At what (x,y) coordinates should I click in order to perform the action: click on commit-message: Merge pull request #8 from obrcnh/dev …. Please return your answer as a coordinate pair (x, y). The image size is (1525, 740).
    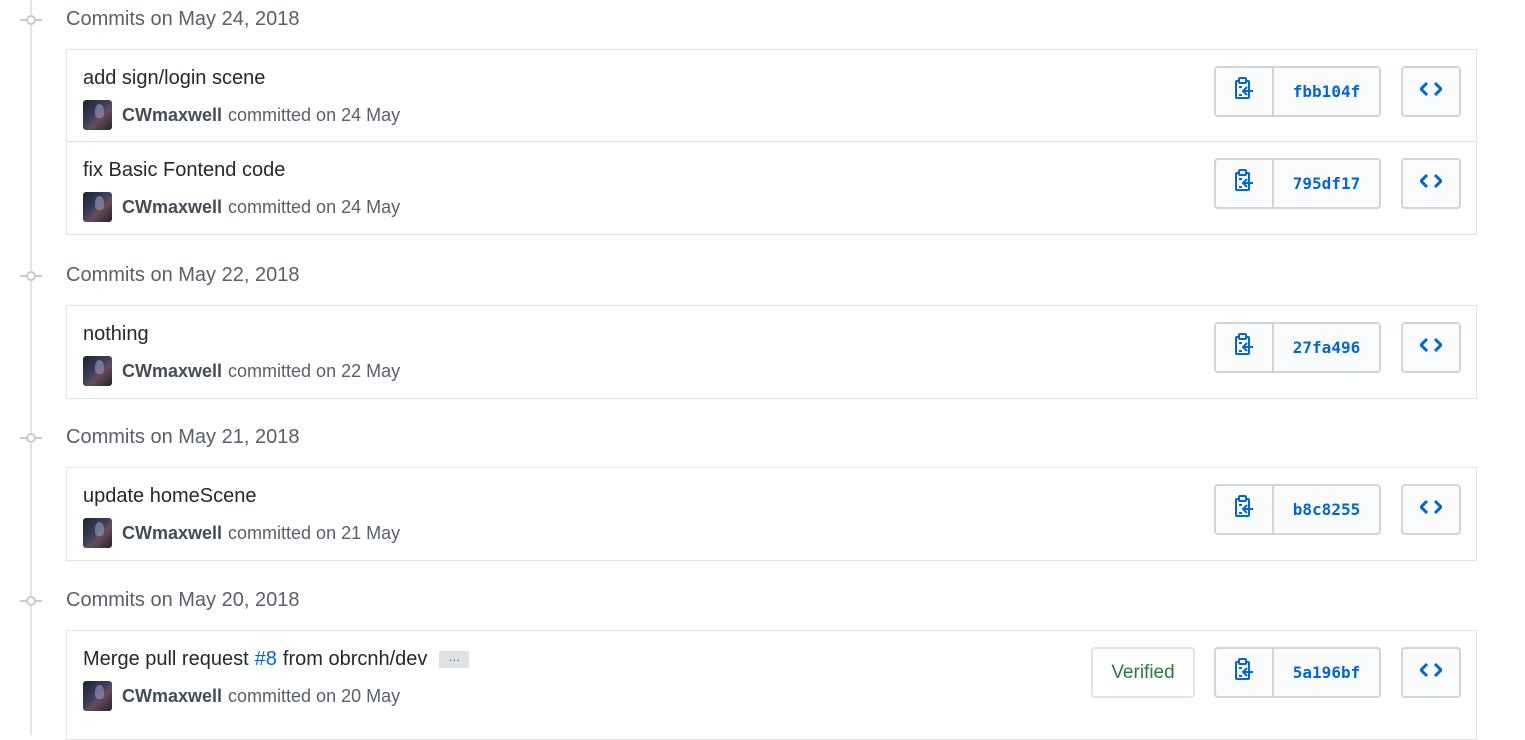
    Looking at the image, I should click on (276, 659).